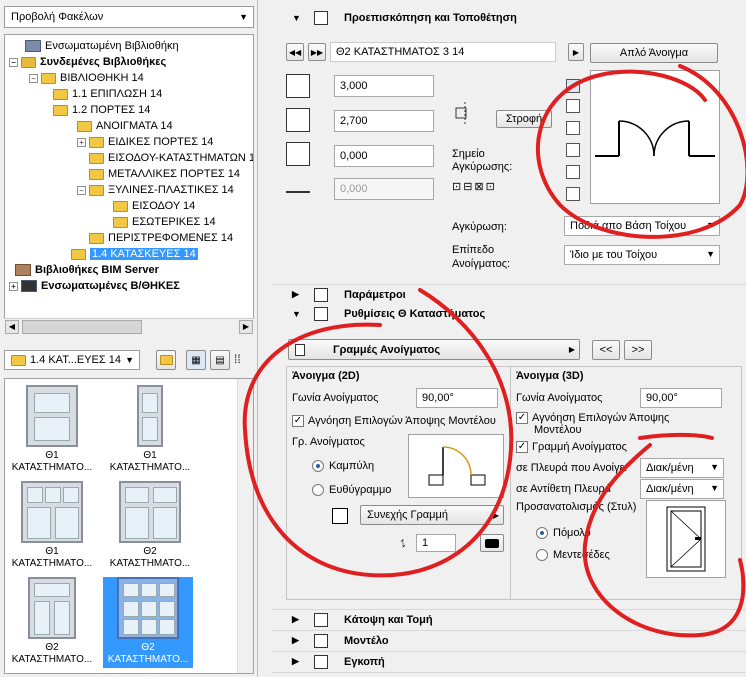 Image resolution: width=746 pixels, height=677 pixels. I want to click on annotation-circle-3d-settings, so click(664, 535).